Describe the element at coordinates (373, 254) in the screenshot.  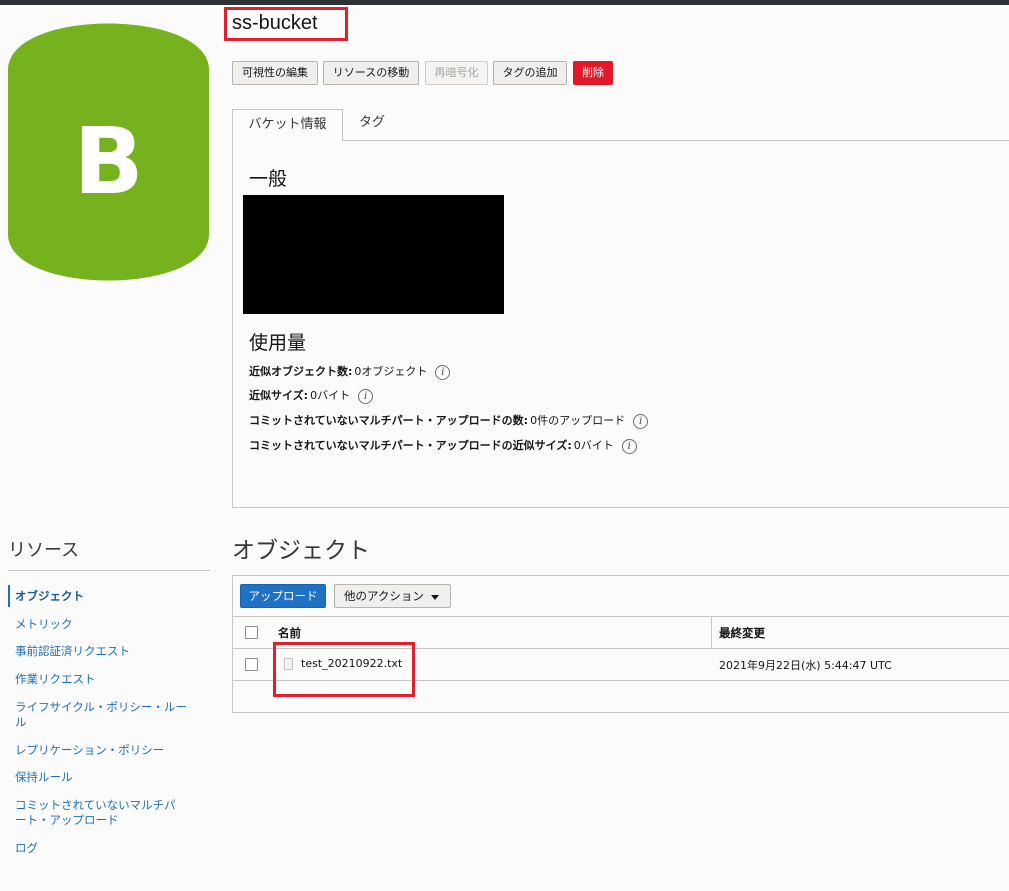
I see `redacted-block` at that location.